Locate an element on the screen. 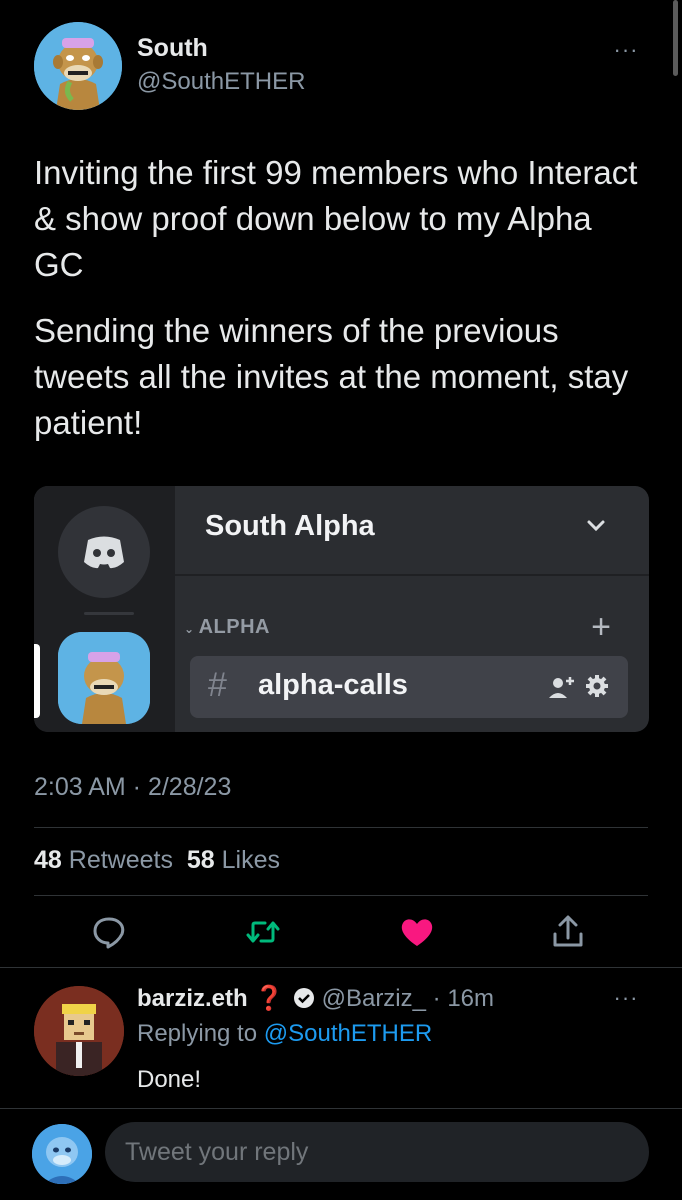 This screenshot has height=1200, width=682. blue-ape-avatar-image is located at coordinates (62, 1154).